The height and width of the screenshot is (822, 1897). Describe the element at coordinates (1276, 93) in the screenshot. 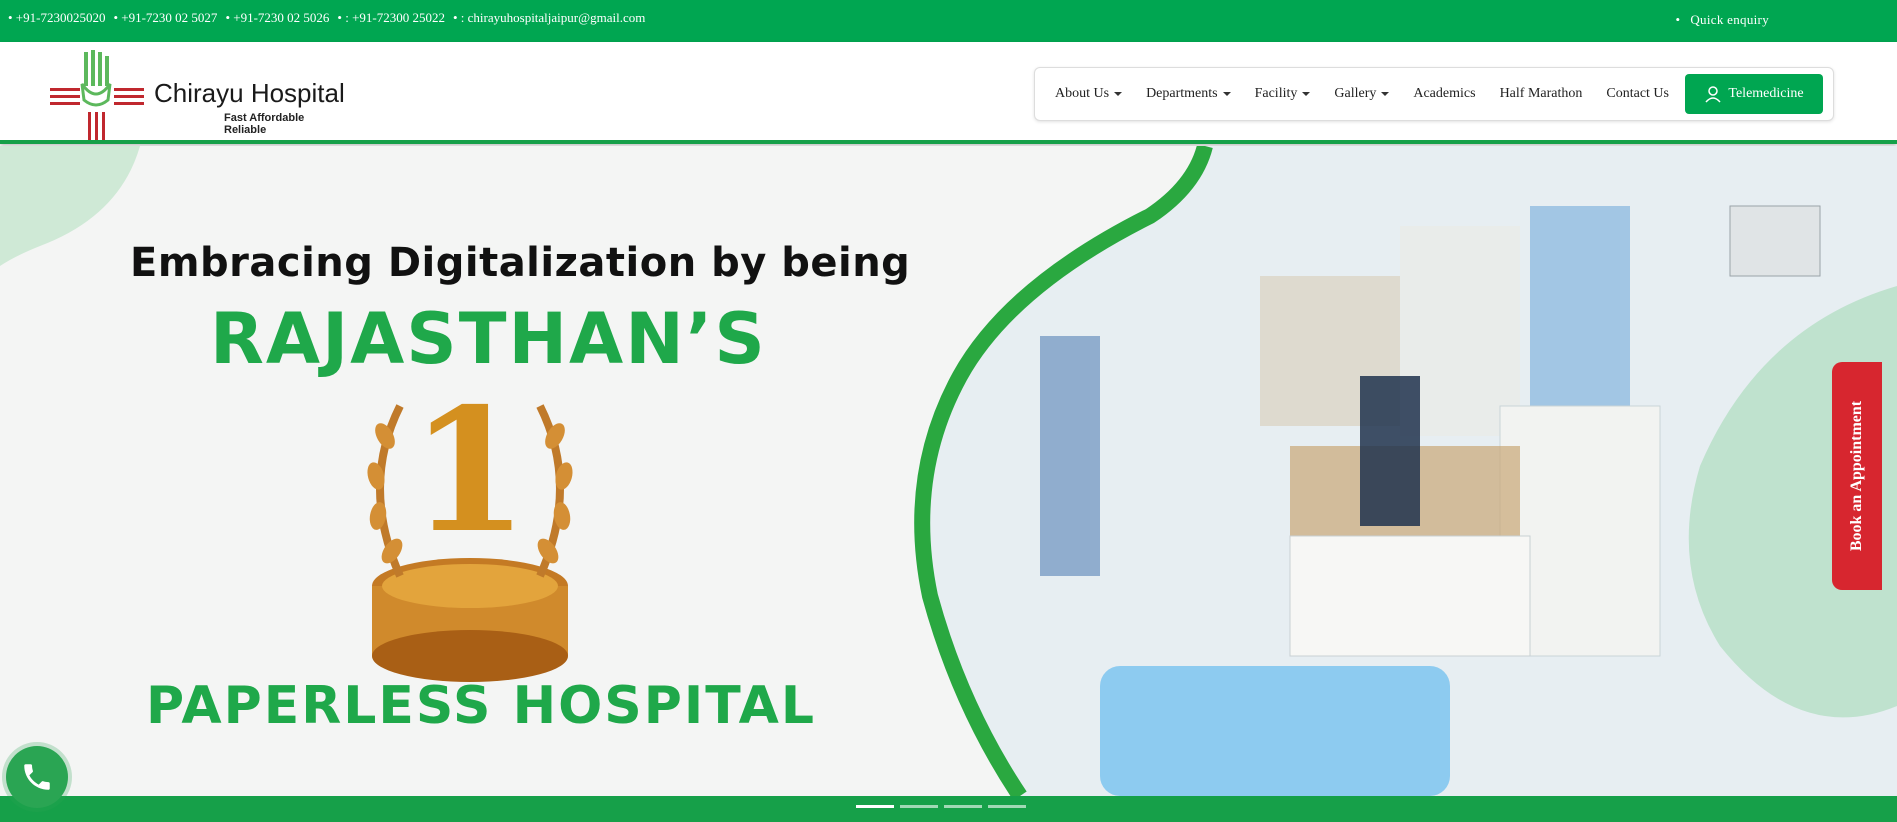

I see `nav-label: Facility` at that location.